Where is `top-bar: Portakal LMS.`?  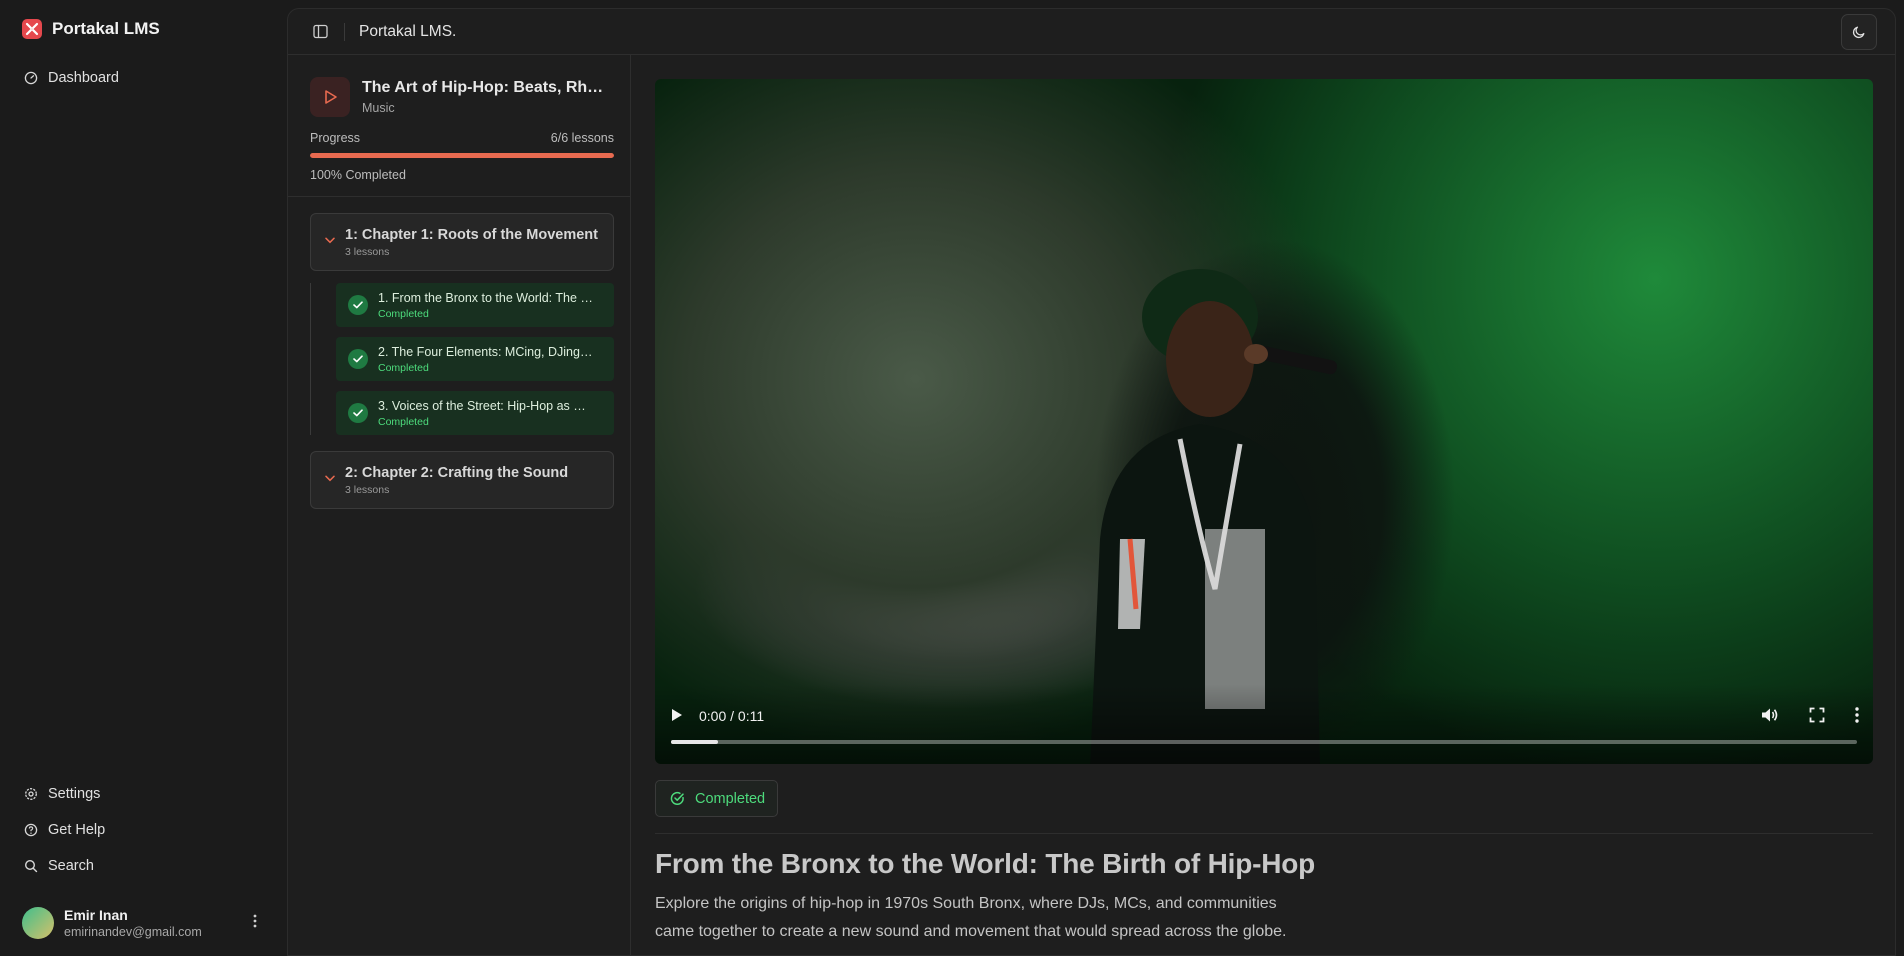
top-bar: Portakal LMS. is located at coordinates (1091, 32).